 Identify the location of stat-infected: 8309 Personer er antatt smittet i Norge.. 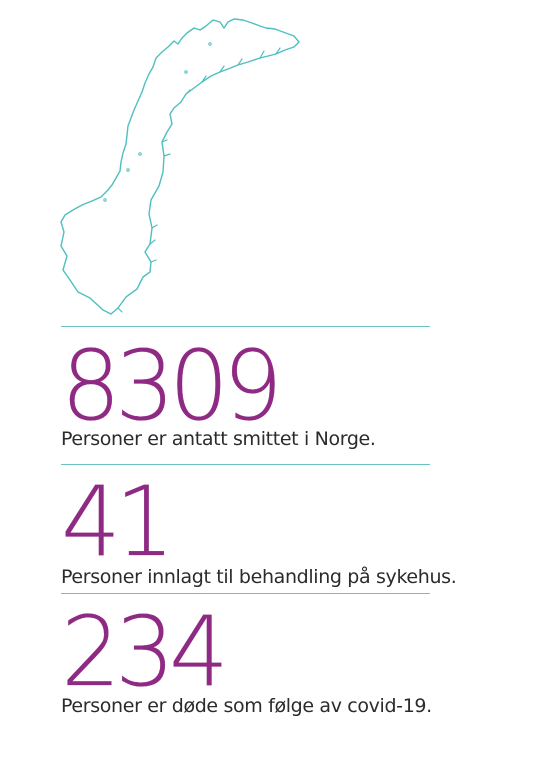
(296, 394).